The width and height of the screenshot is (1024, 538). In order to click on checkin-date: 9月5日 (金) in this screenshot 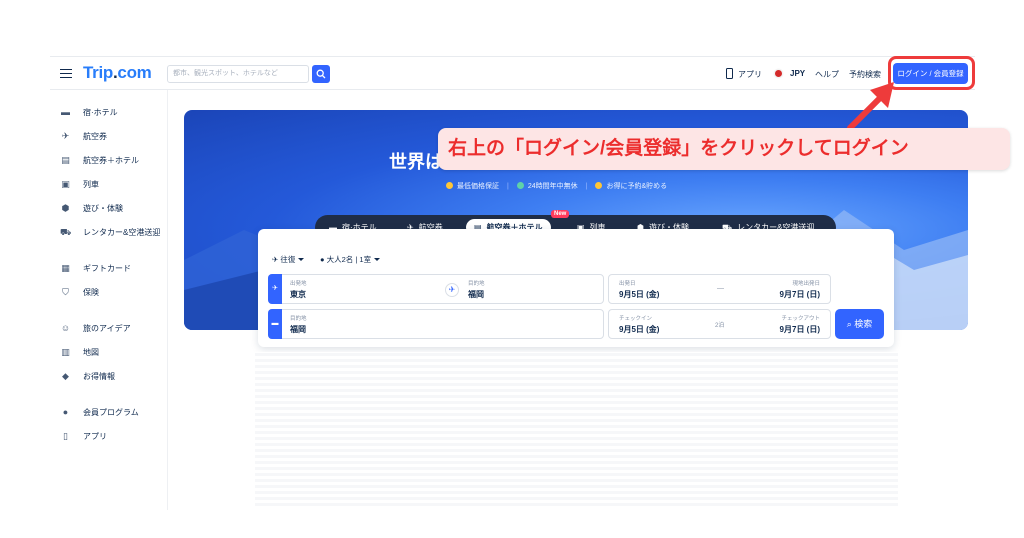, I will do `click(639, 329)`.